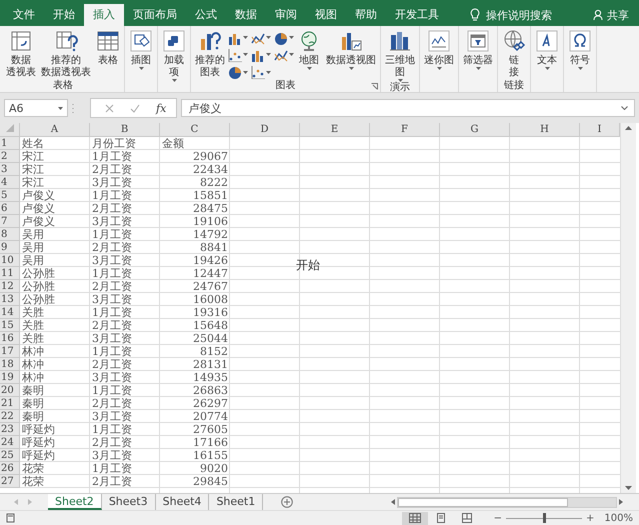 This screenshot has width=639, height=525. I want to click on row-header: 26, so click(10, 468).